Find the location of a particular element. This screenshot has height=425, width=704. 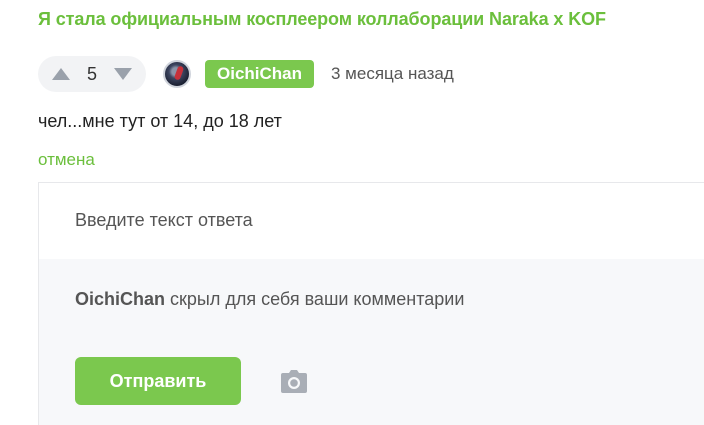

vote-count: 5 is located at coordinates (91, 73).